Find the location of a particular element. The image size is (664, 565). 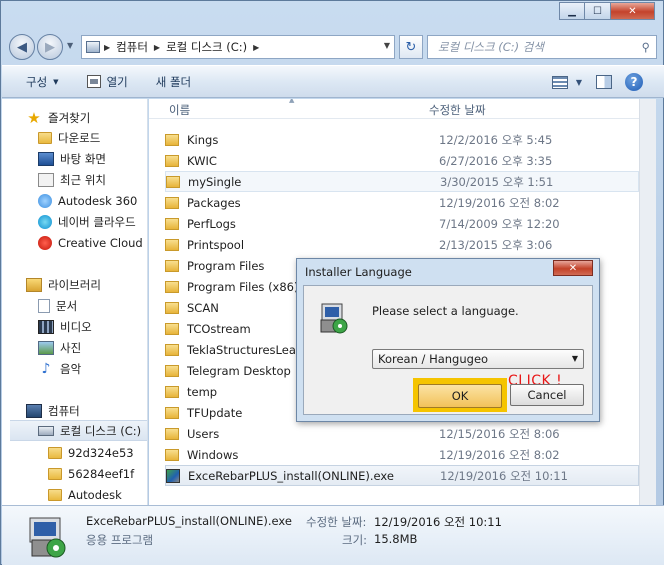

dialog-close-button: ✕ is located at coordinates (573, 268).